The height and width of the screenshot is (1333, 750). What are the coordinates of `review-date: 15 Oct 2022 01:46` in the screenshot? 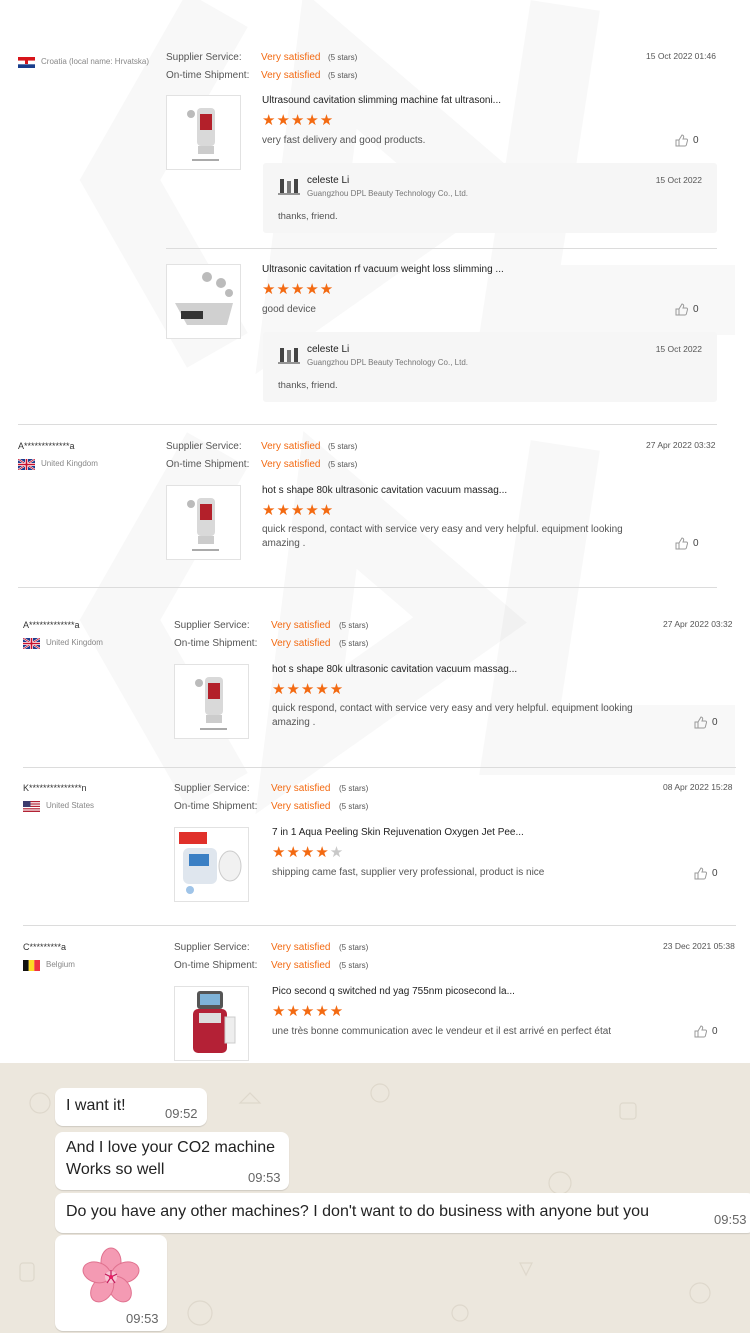 It's located at (681, 56).